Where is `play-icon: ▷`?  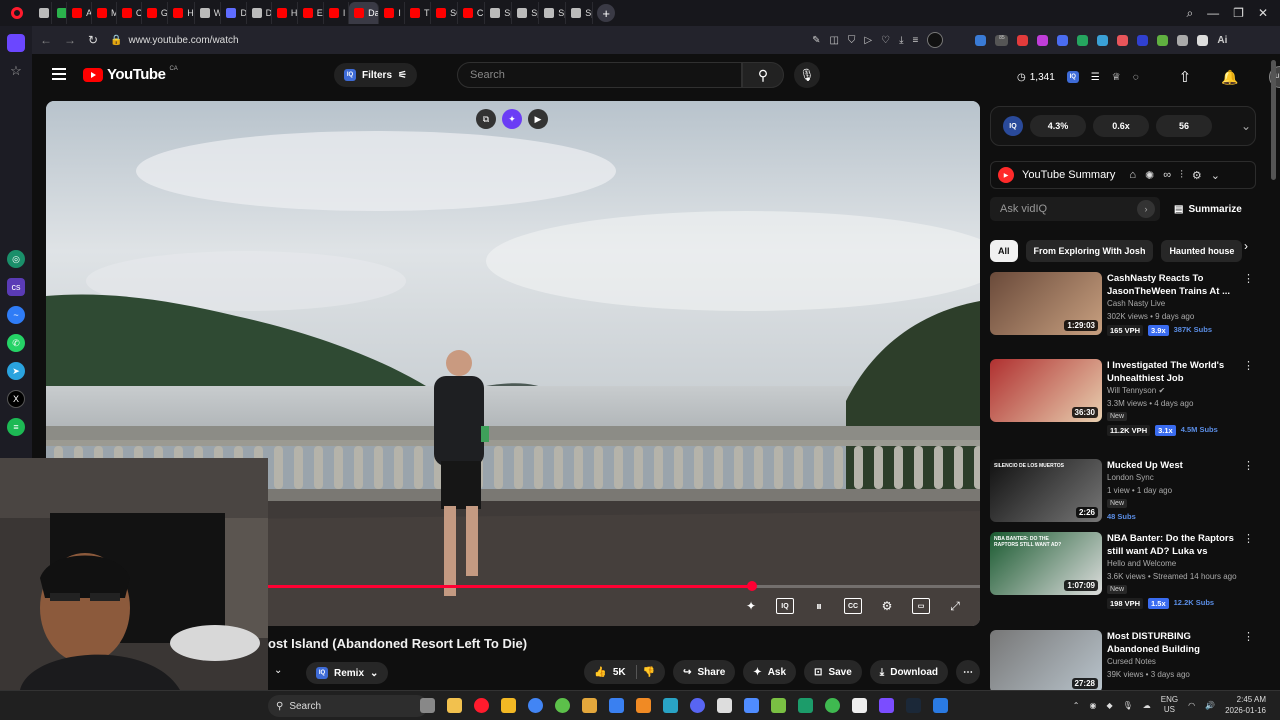 play-icon: ▷ is located at coordinates (868, 40).